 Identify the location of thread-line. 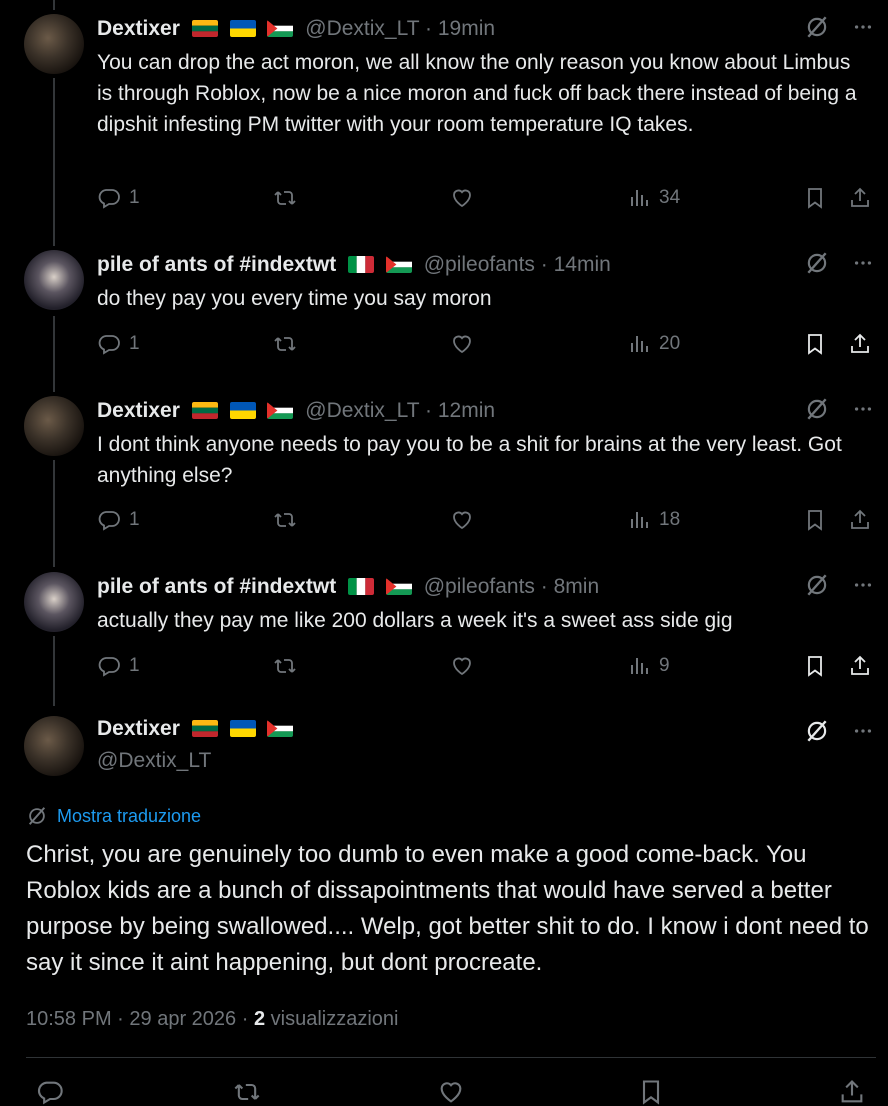
(54, 5).